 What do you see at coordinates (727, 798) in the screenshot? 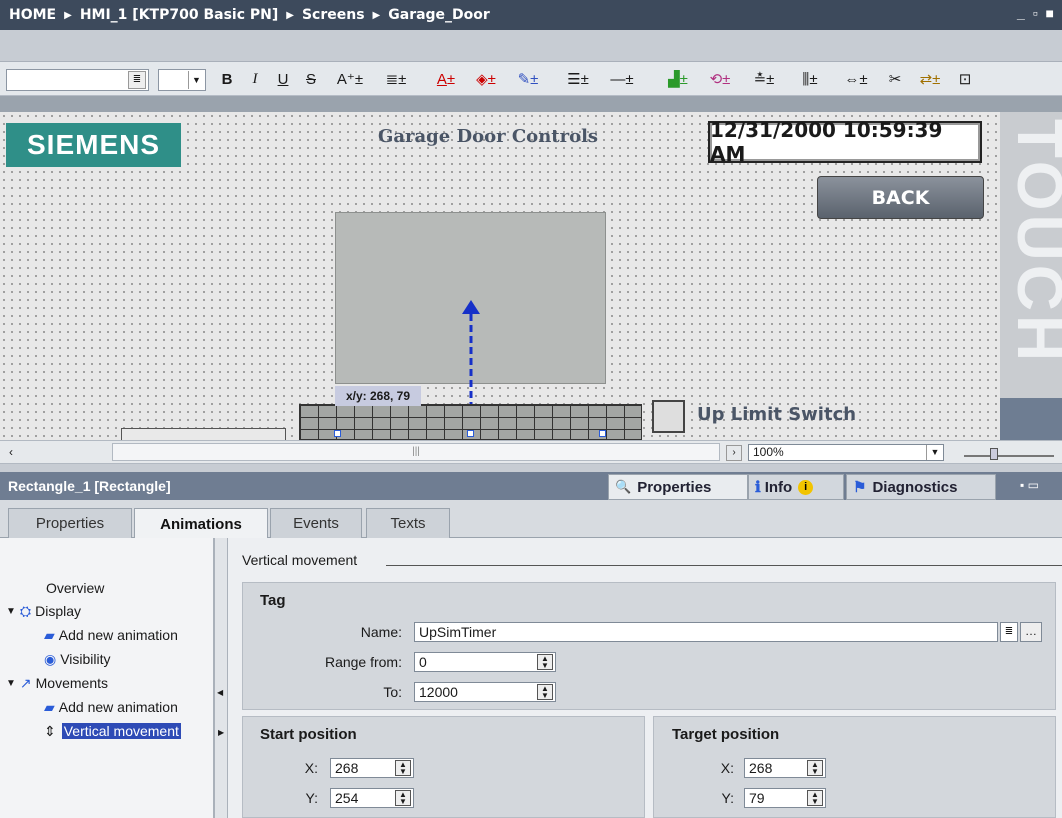
I see `target-y-label: Y:` at bounding box center [727, 798].